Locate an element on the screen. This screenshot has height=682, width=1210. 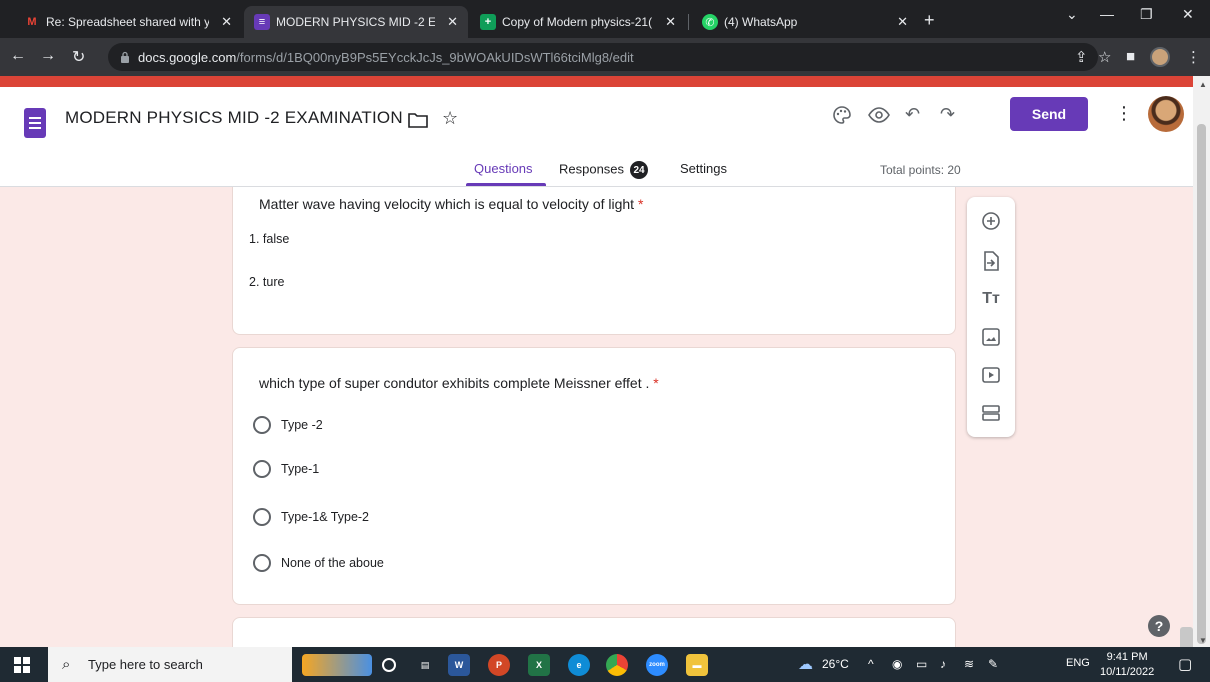
search-placeholder: Type here to search is located at coordinates (145, 664).